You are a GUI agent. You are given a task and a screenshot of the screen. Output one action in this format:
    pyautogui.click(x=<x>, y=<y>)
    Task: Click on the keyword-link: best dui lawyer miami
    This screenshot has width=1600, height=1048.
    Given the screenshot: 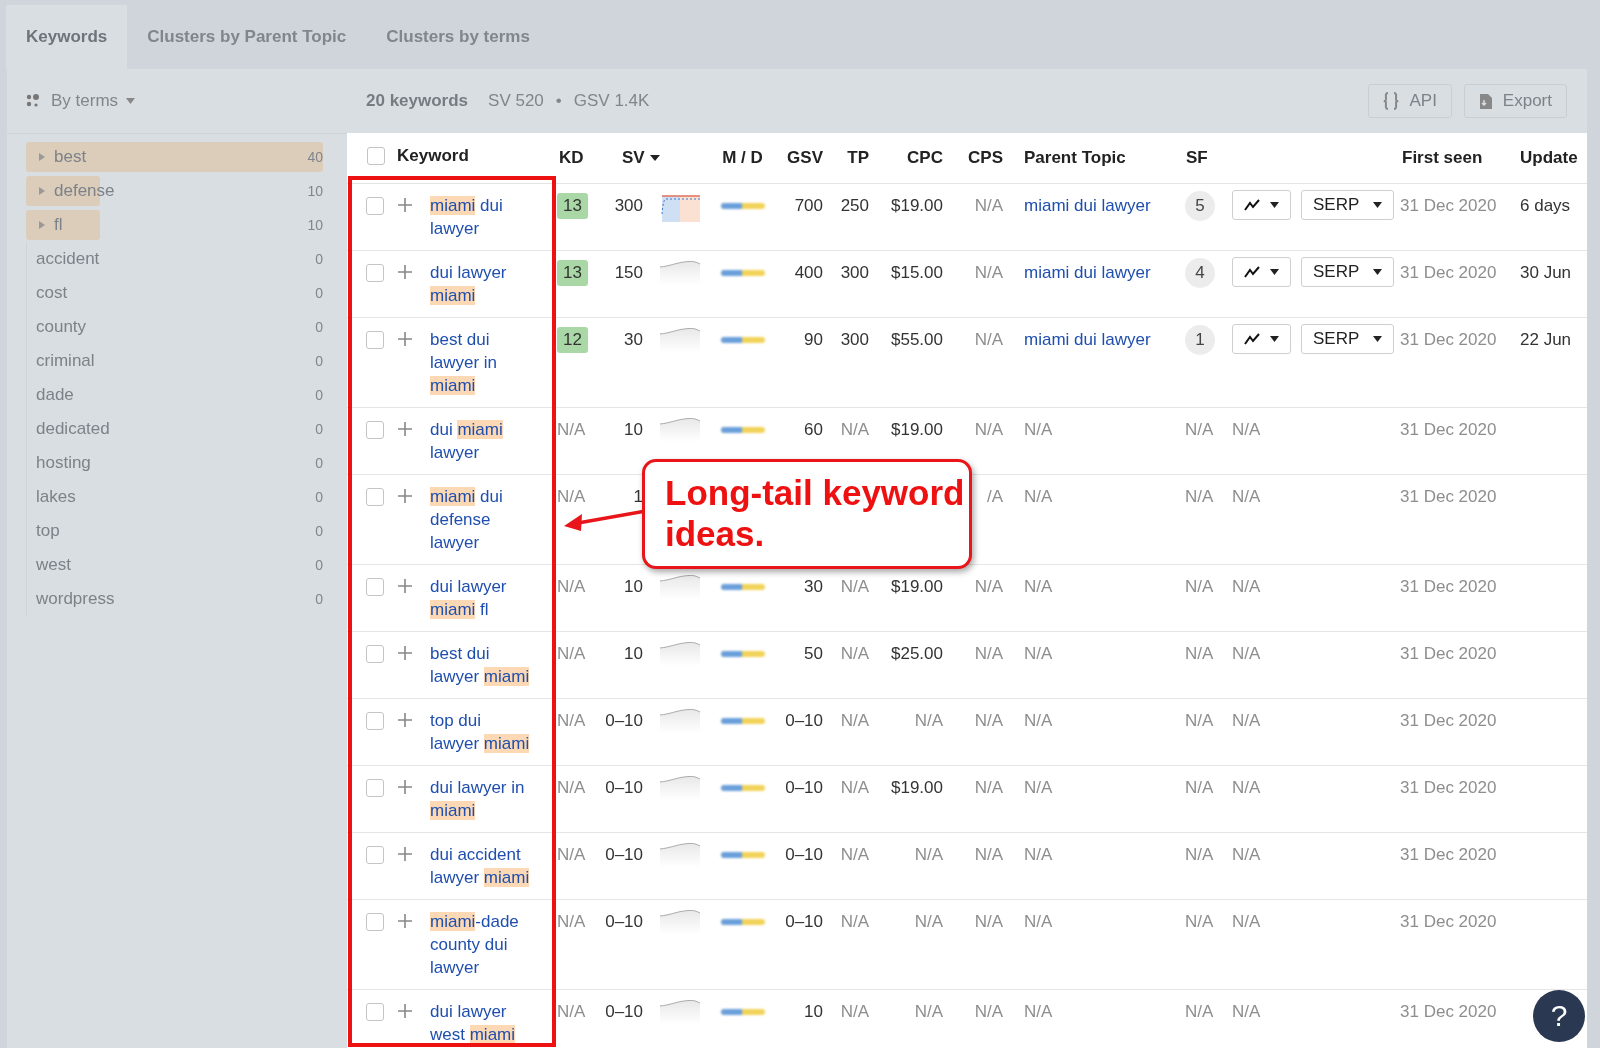 What is the action you would take?
    pyautogui.click(x=481, y=665)
    